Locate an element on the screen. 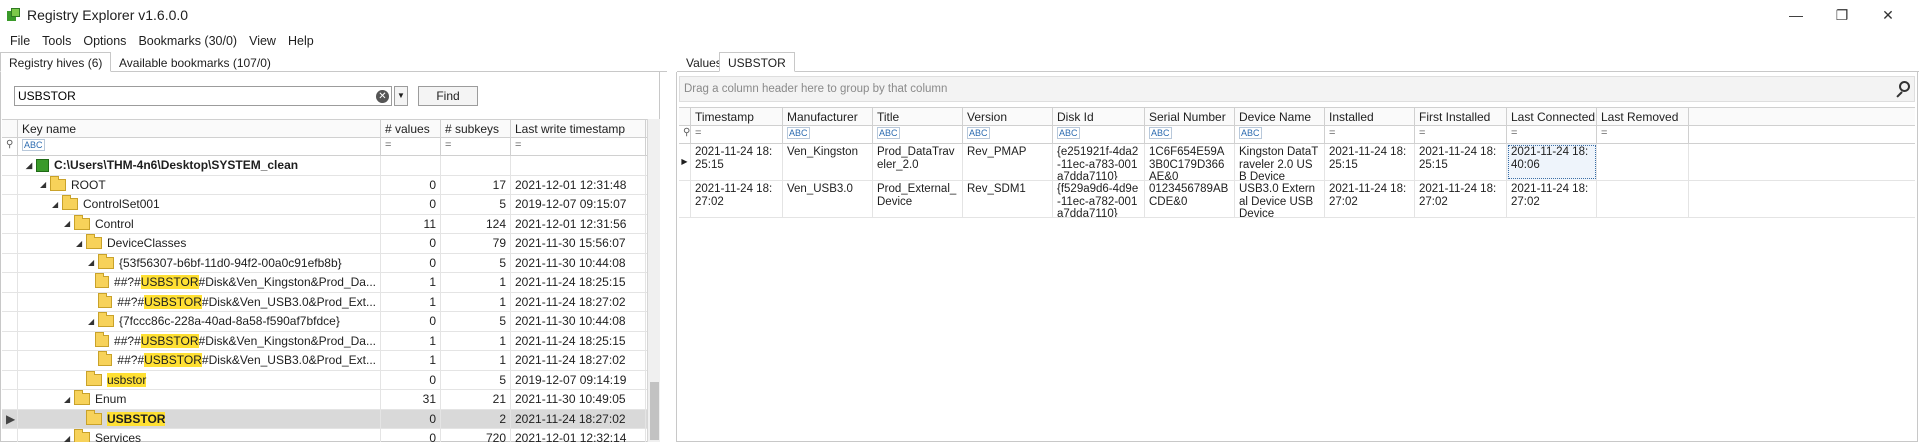  tree-row: ◢ Services 0 720 2021-12-01 12:32:14 is located at coordinates (324, 435).